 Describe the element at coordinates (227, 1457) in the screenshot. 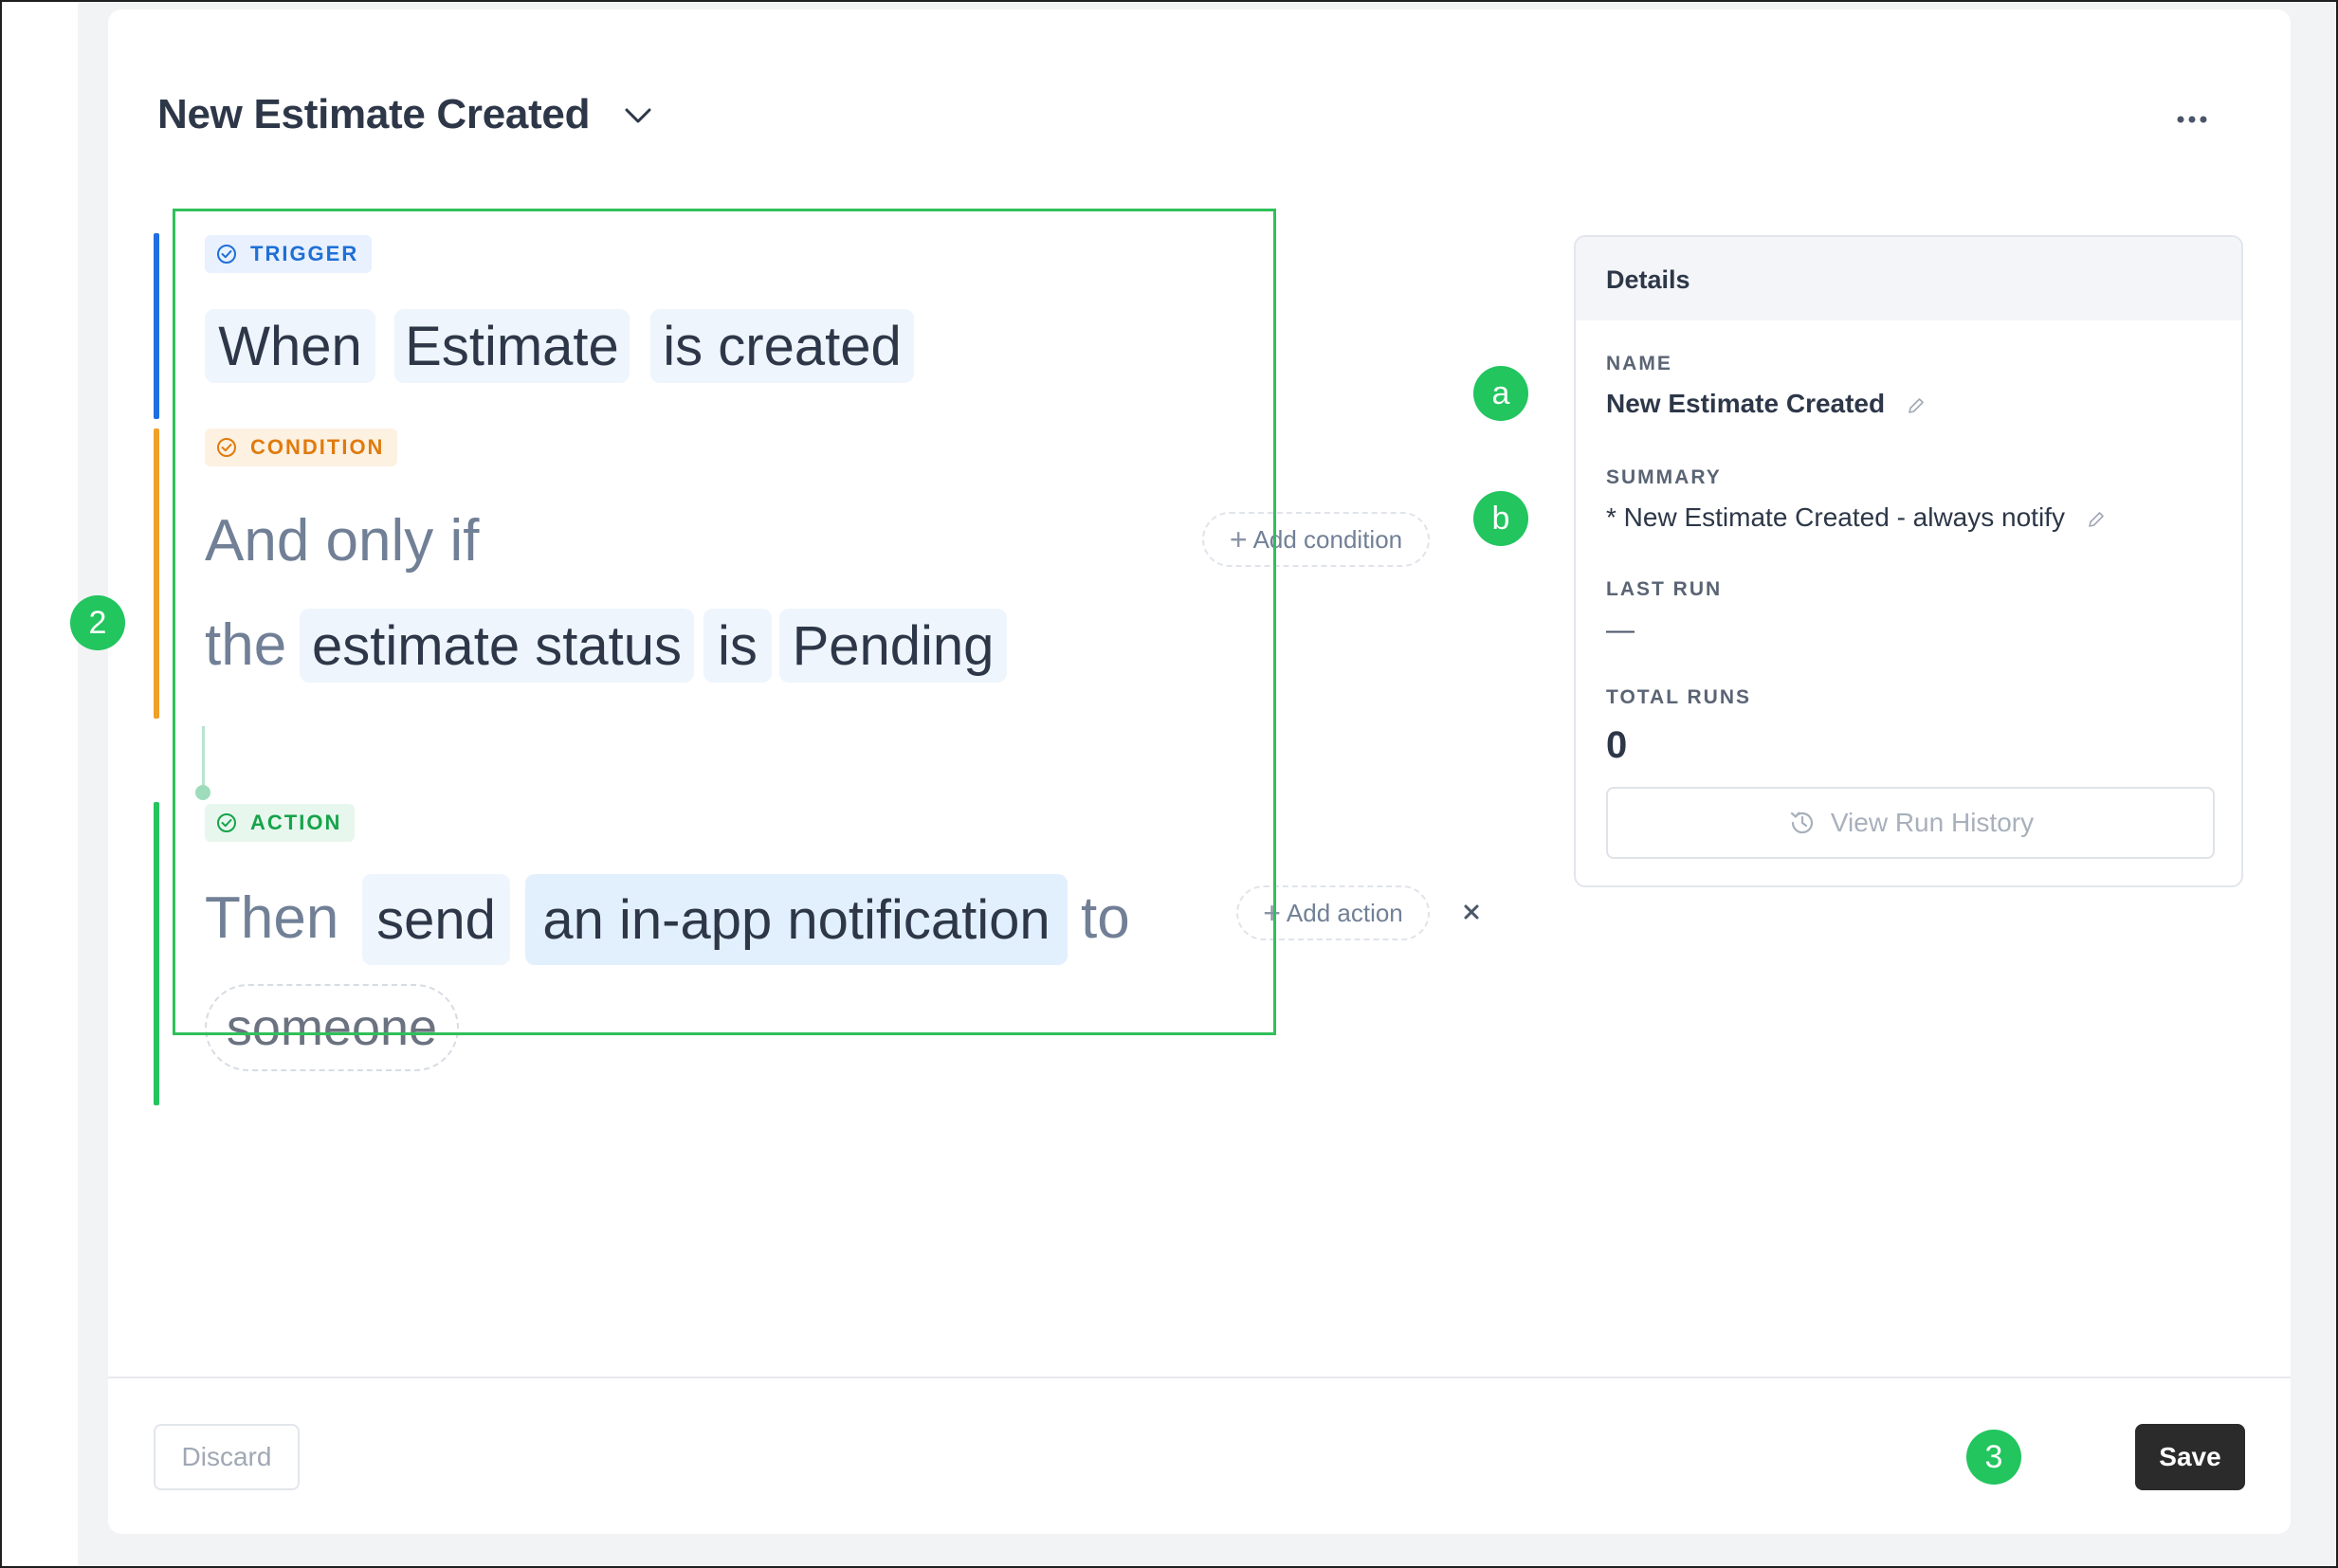

I see `discard-button: Discard` at that location.